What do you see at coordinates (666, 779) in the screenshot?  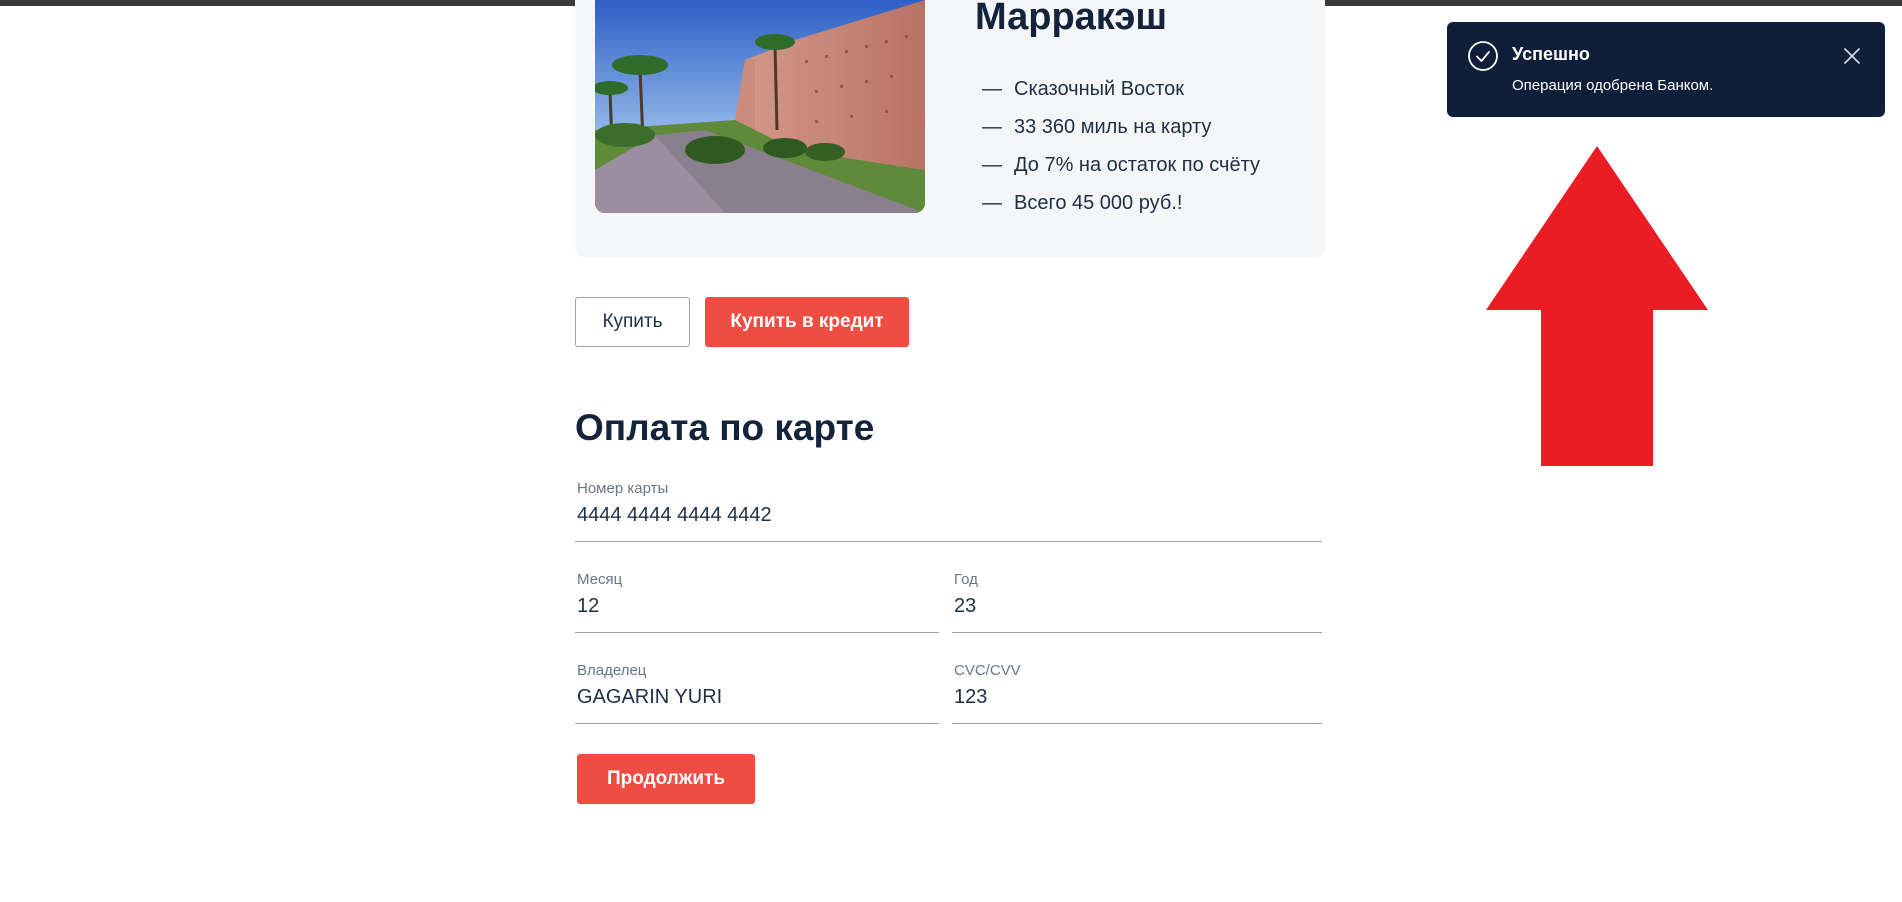 I see `continue-button: Продолжить` at bounding box center [666, 779].